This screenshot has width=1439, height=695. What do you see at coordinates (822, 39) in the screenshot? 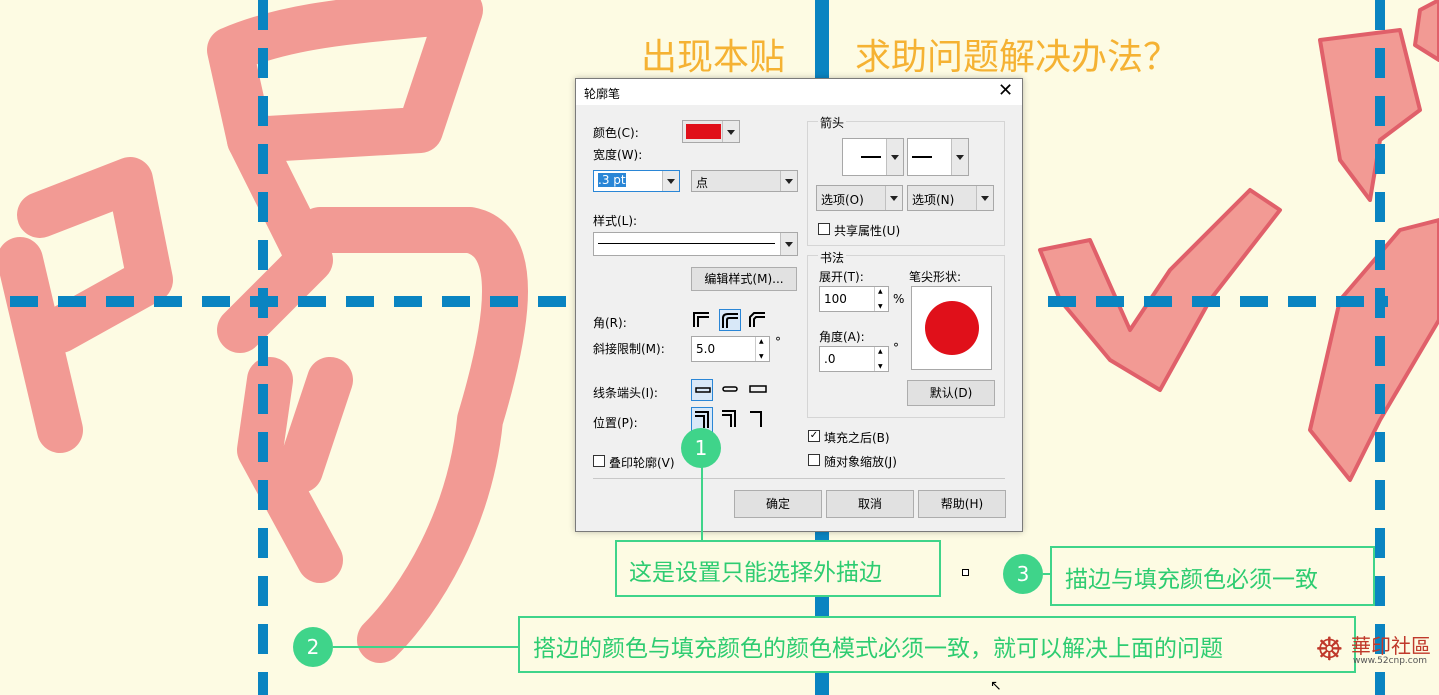
I see `guide-line-center-top` at bounding box center [822, 39].